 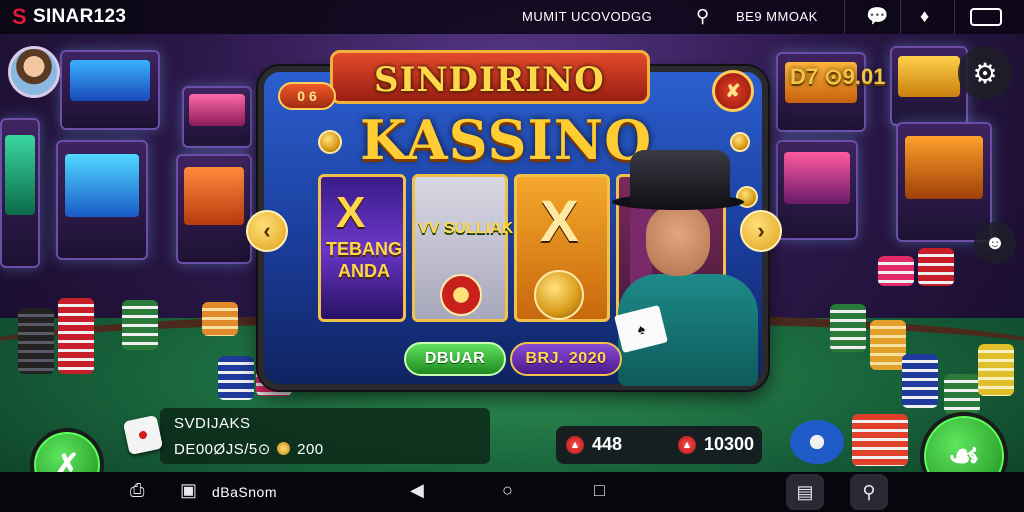 I want to click on coin-icon: ✘, so click(x=733, y=90).